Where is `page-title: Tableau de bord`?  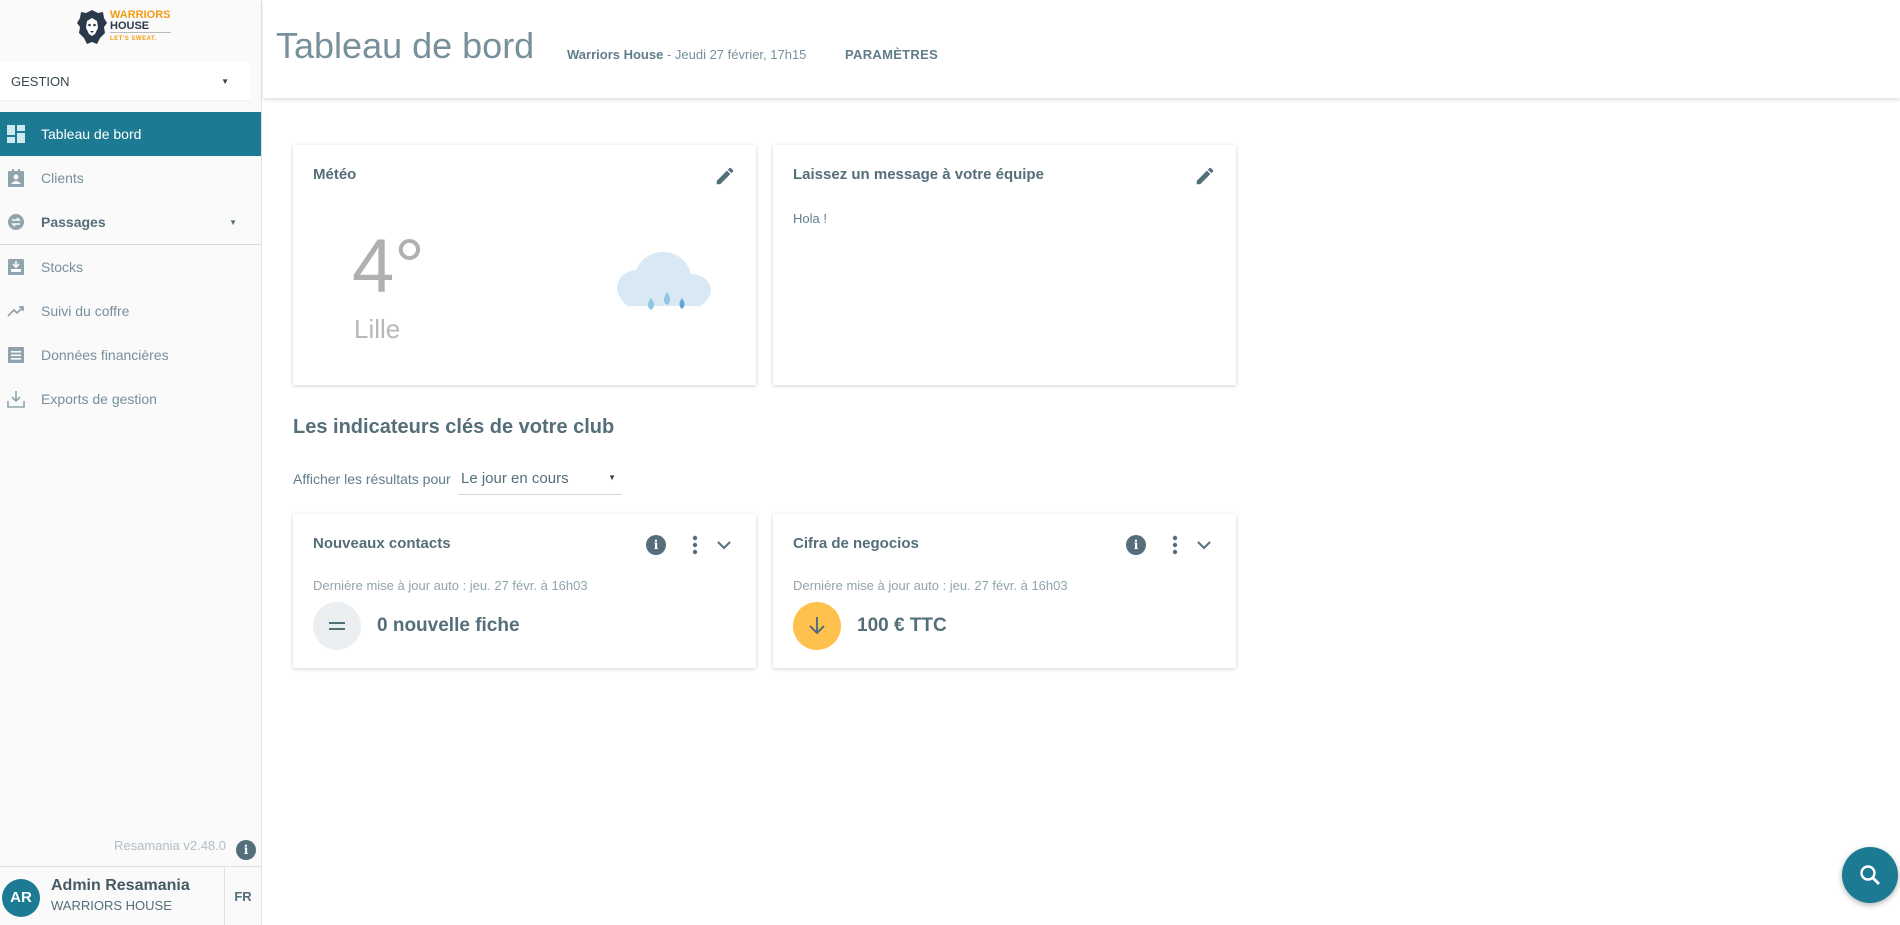 page-title: Tableau de bord is located at coordinates (405, 45).